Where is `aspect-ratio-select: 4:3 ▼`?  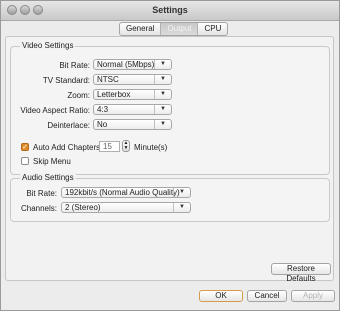
aspect-ratio-select: 4:3 ▼ is located at coordinates (132, 109).